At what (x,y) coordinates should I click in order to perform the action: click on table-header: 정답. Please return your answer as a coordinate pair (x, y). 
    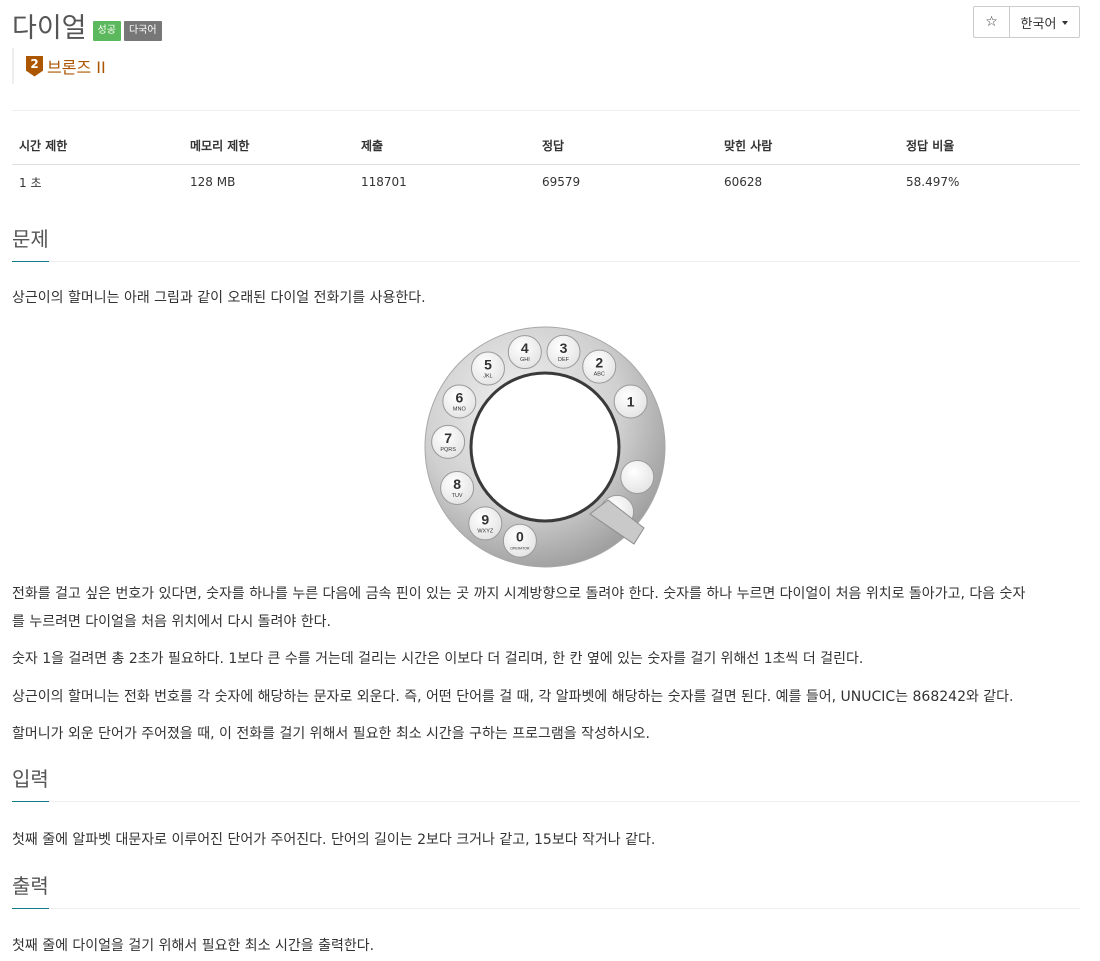
    Looking at the image, I should click on (626, 146).